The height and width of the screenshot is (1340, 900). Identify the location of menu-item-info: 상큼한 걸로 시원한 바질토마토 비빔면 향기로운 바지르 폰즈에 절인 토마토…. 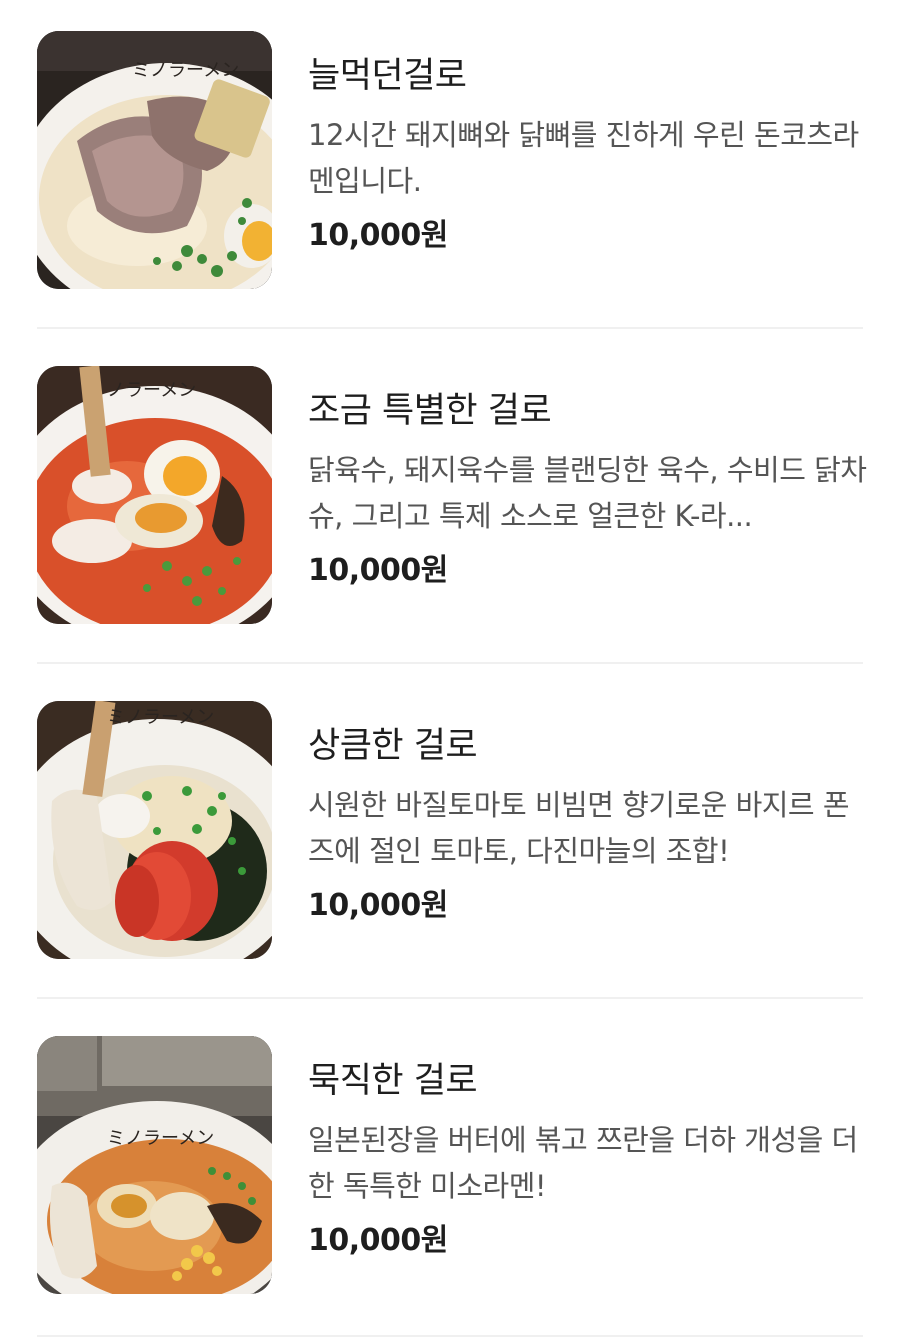
(588, 824).